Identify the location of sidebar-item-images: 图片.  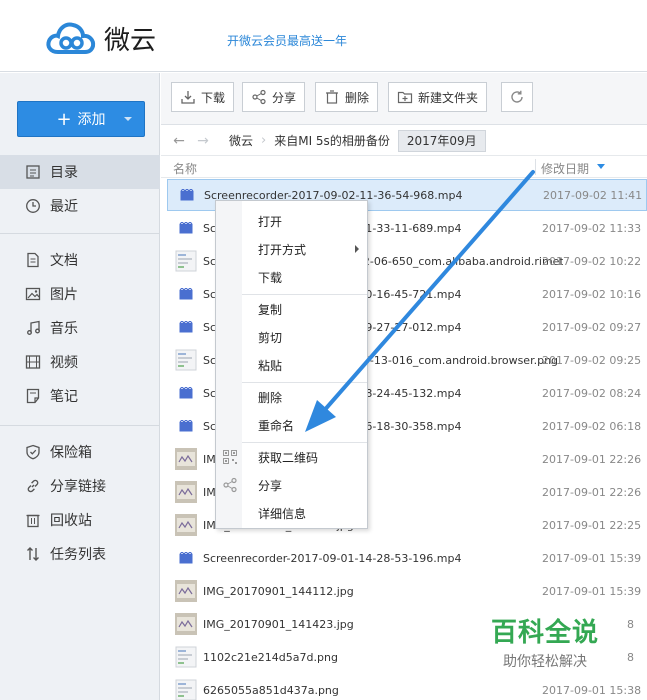
(80, 294).